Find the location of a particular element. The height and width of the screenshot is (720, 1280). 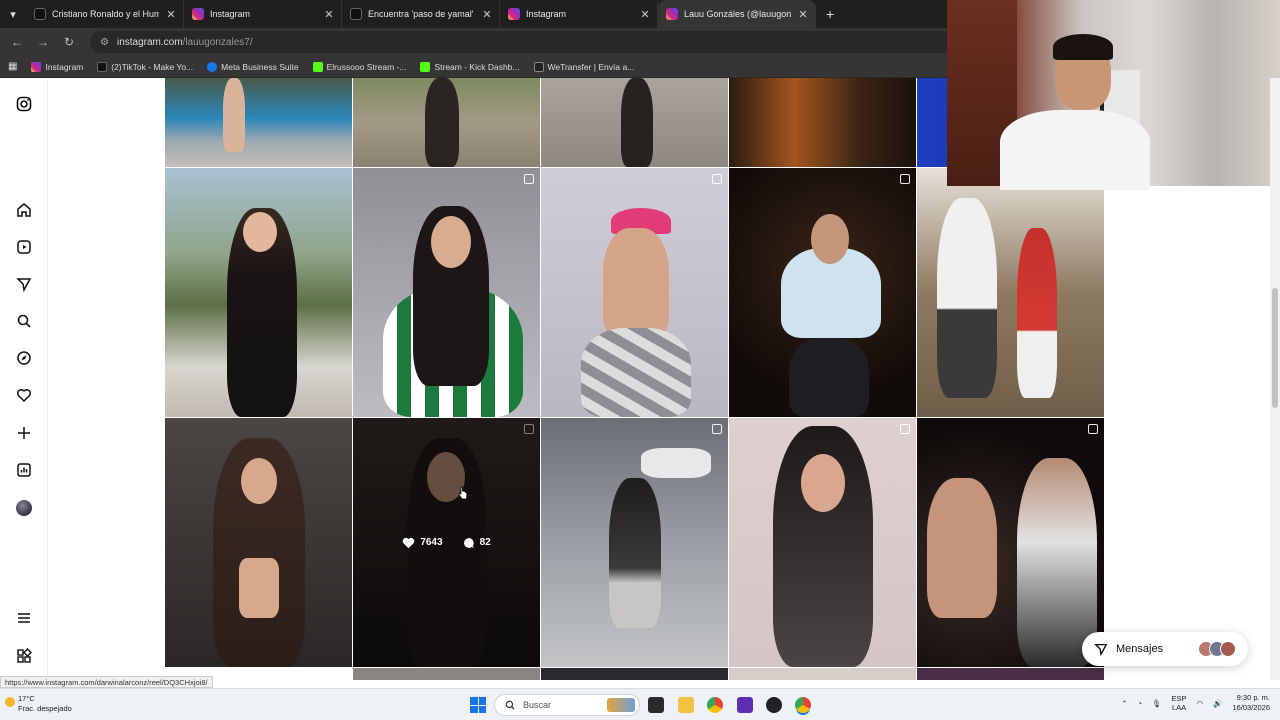

carousel-icon is located at coordinates (529, 179).